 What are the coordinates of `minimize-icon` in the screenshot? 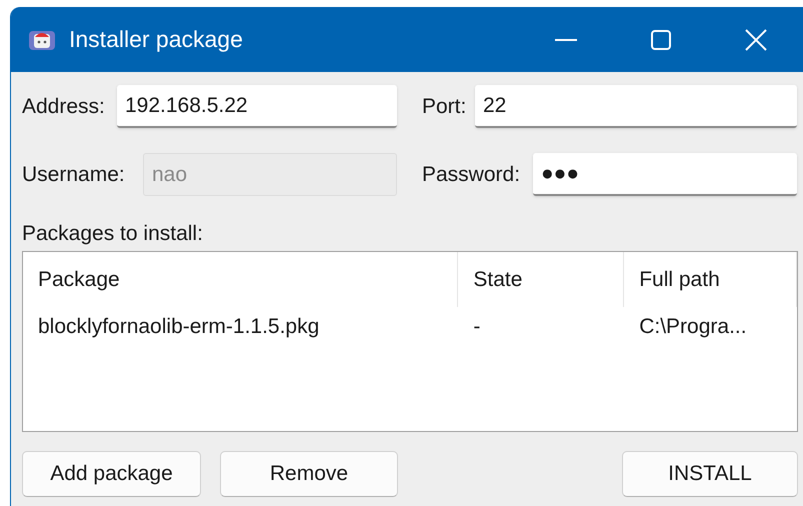 It's located at (565, 39).